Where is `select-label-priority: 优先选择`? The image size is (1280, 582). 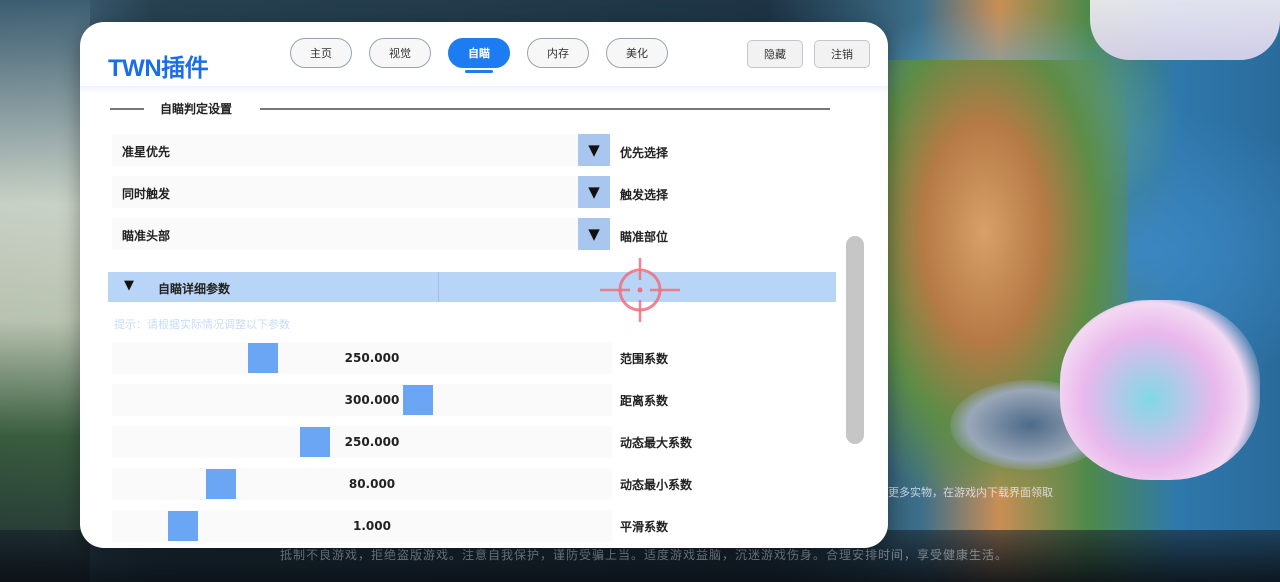
select-label-priority: 优先选择 is located at coordinates (644, 153).